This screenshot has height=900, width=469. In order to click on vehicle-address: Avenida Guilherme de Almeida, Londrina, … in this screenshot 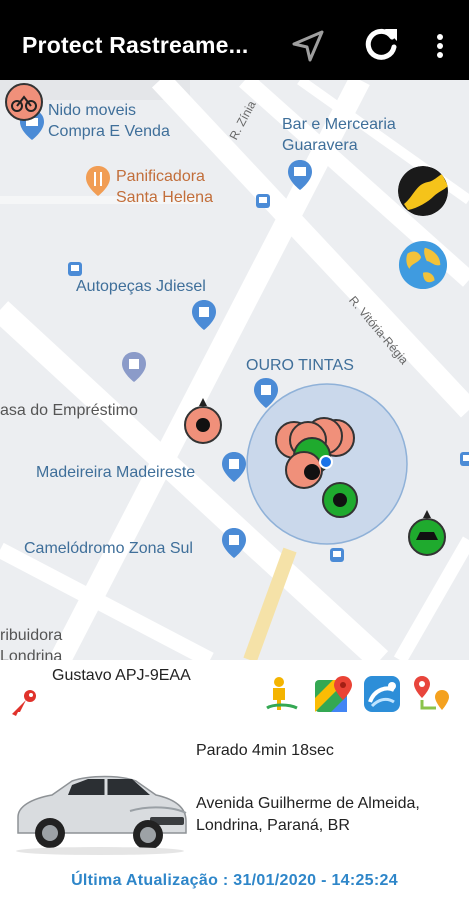, I will do `click(308, 814)`.